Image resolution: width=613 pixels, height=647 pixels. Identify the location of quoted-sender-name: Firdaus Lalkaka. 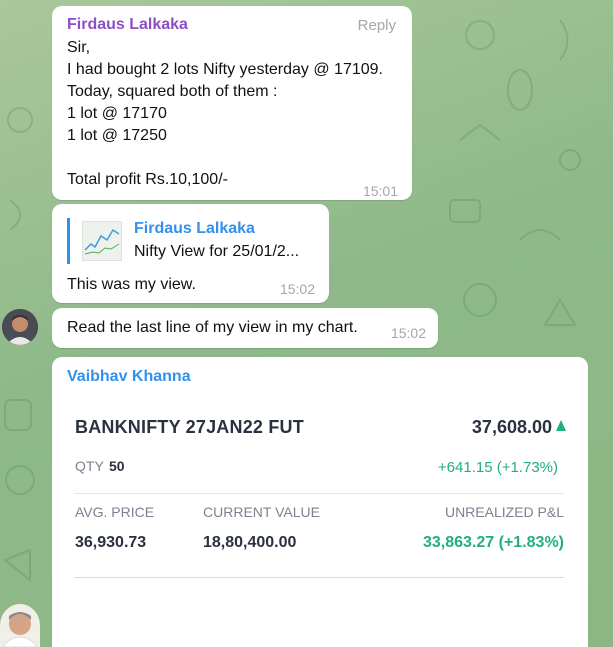
(194, 228).